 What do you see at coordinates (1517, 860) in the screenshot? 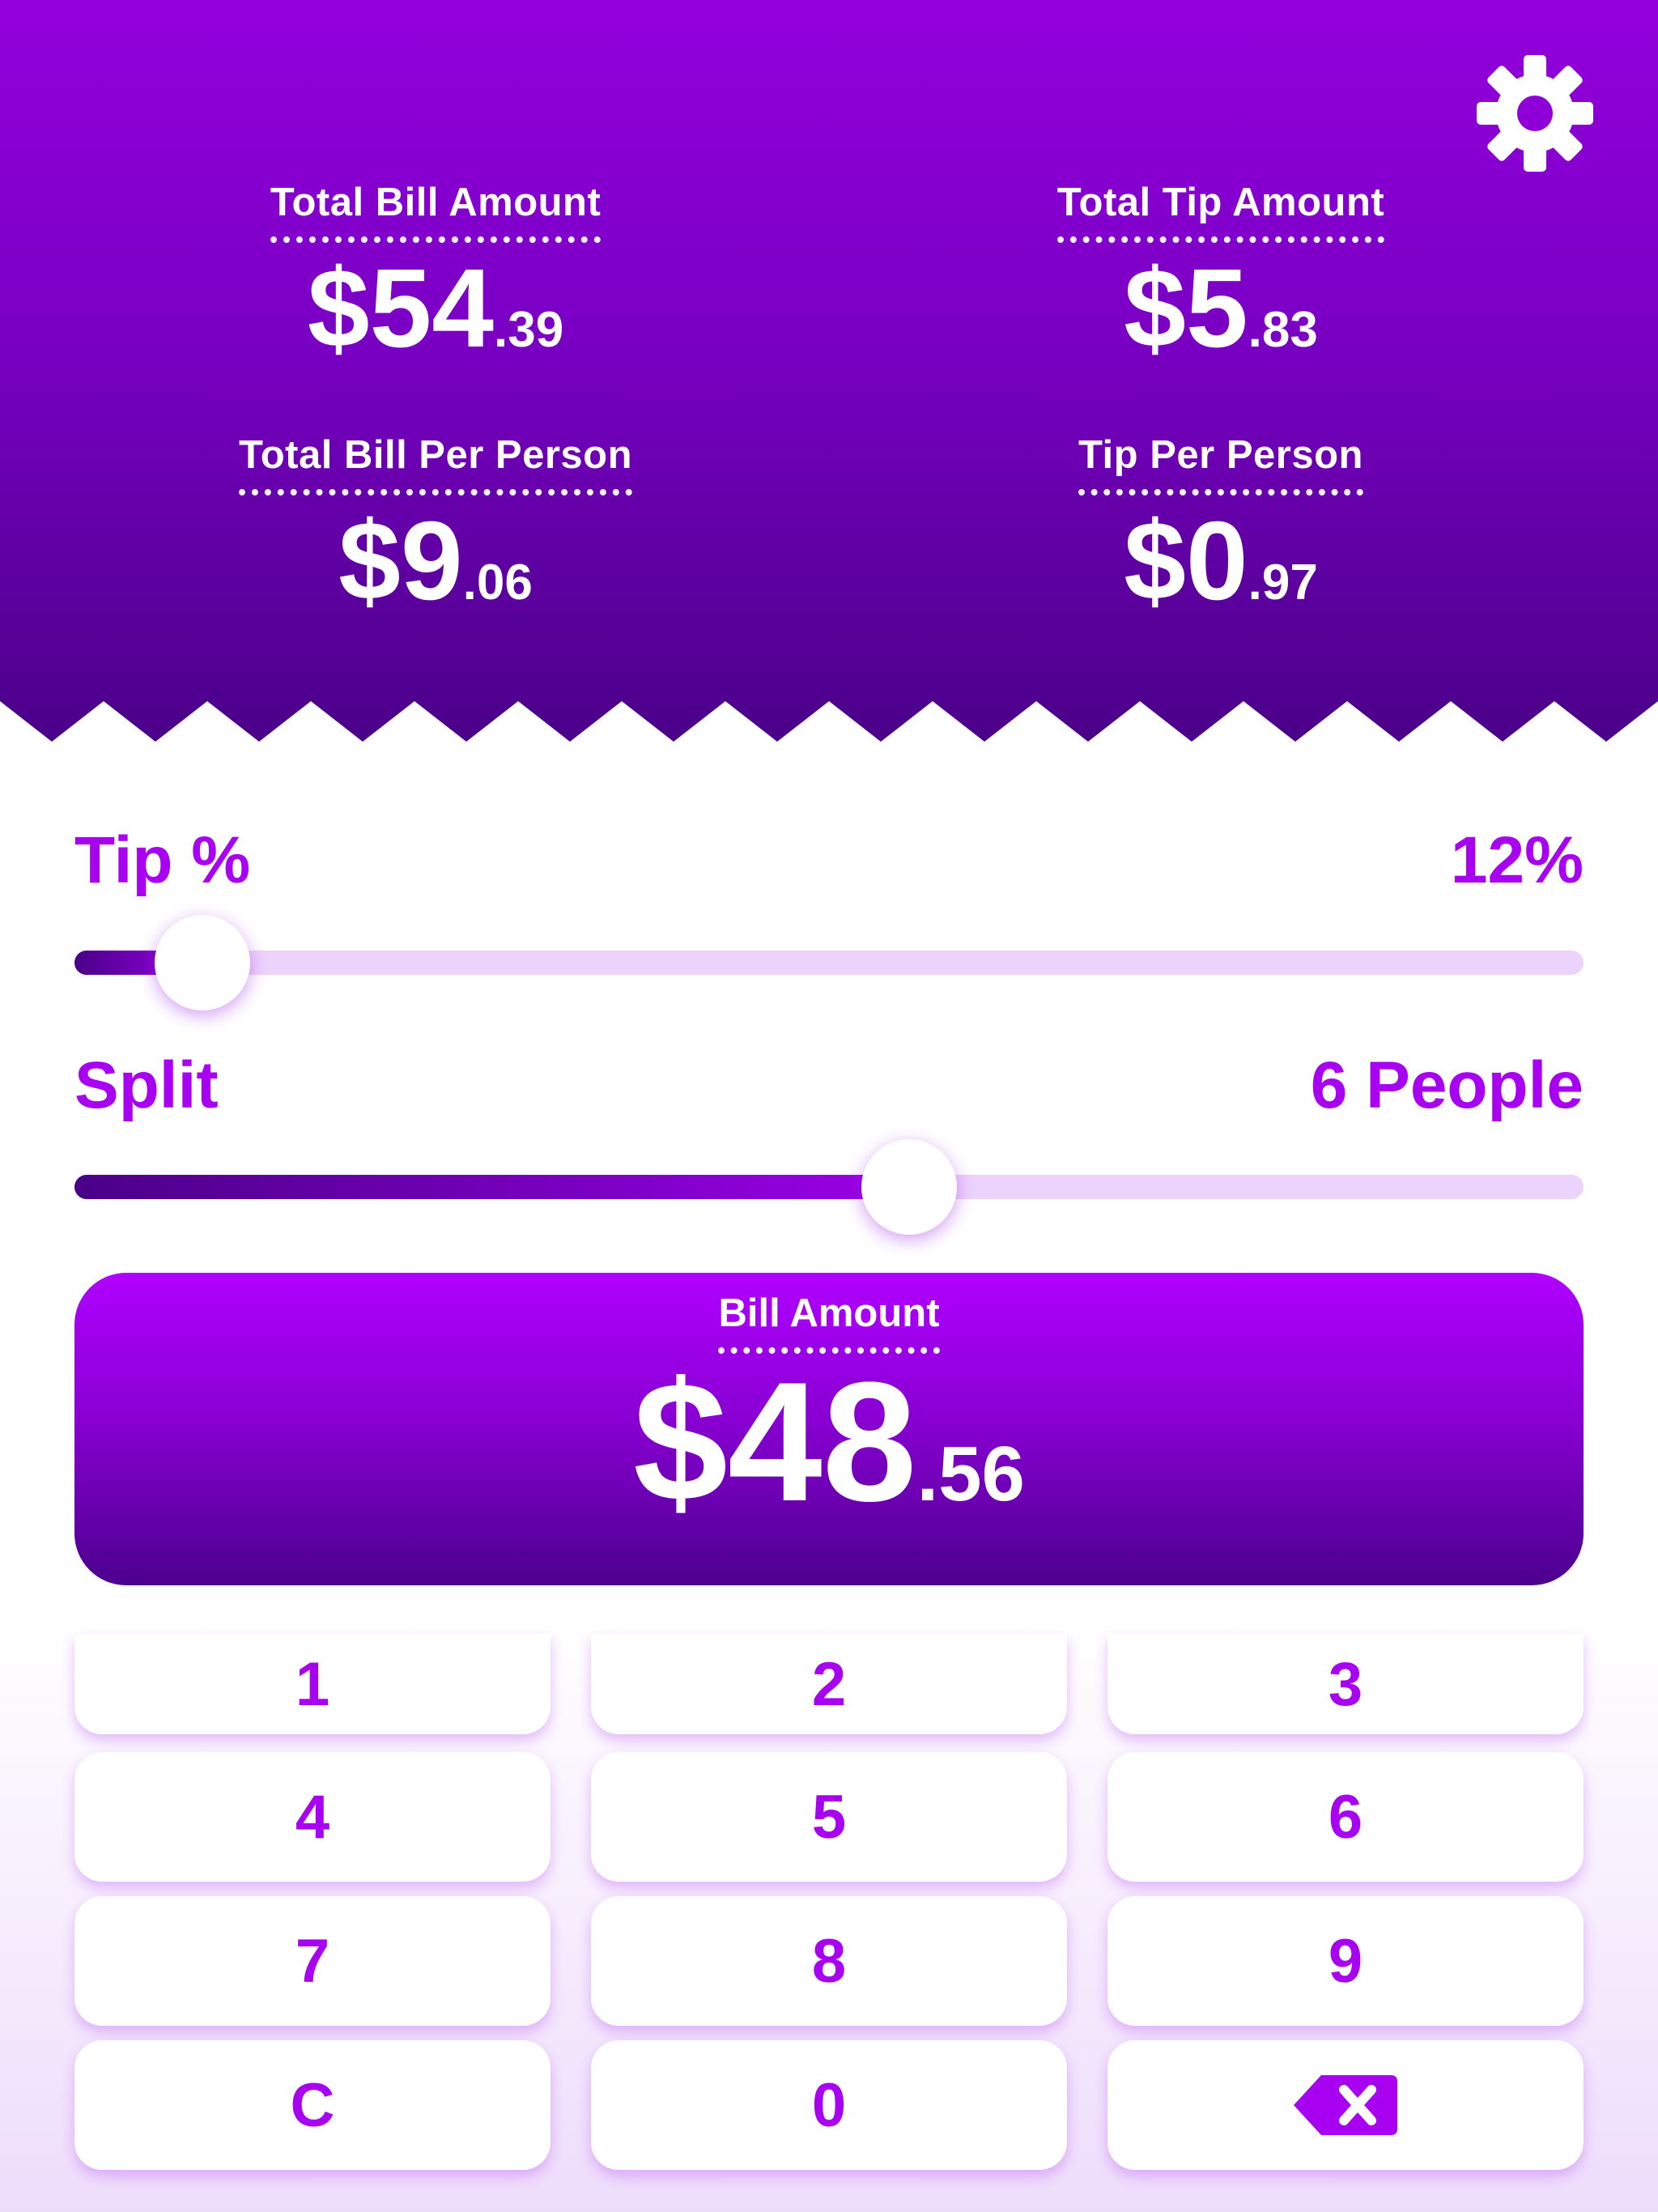
I see `tip-value: 12%` at bounding box center [1517, 860].